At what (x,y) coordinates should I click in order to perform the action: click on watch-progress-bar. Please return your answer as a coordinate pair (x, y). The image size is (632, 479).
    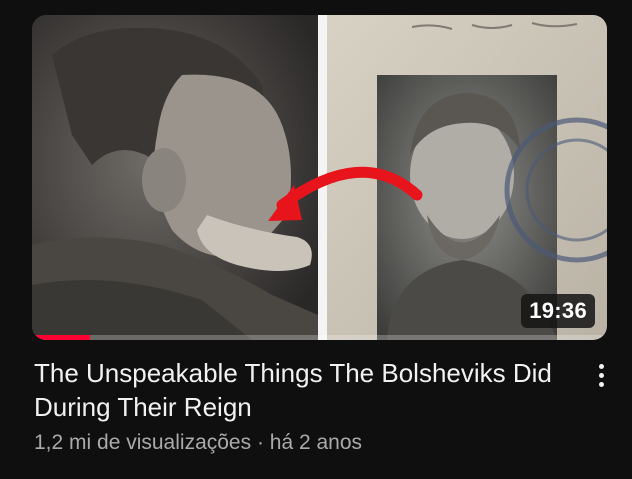
    Looking at the image, I should click on (319, 337).